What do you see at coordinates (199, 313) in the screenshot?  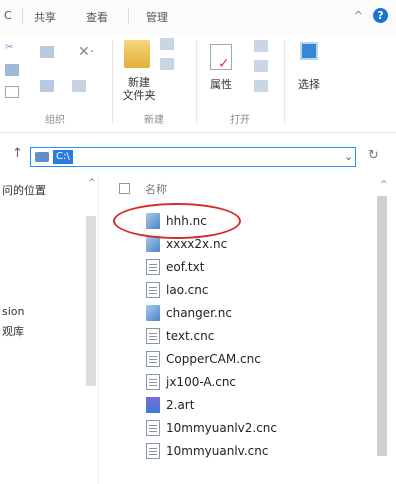 I see `file-name: changer.nc` at bounding box center [199, 313].